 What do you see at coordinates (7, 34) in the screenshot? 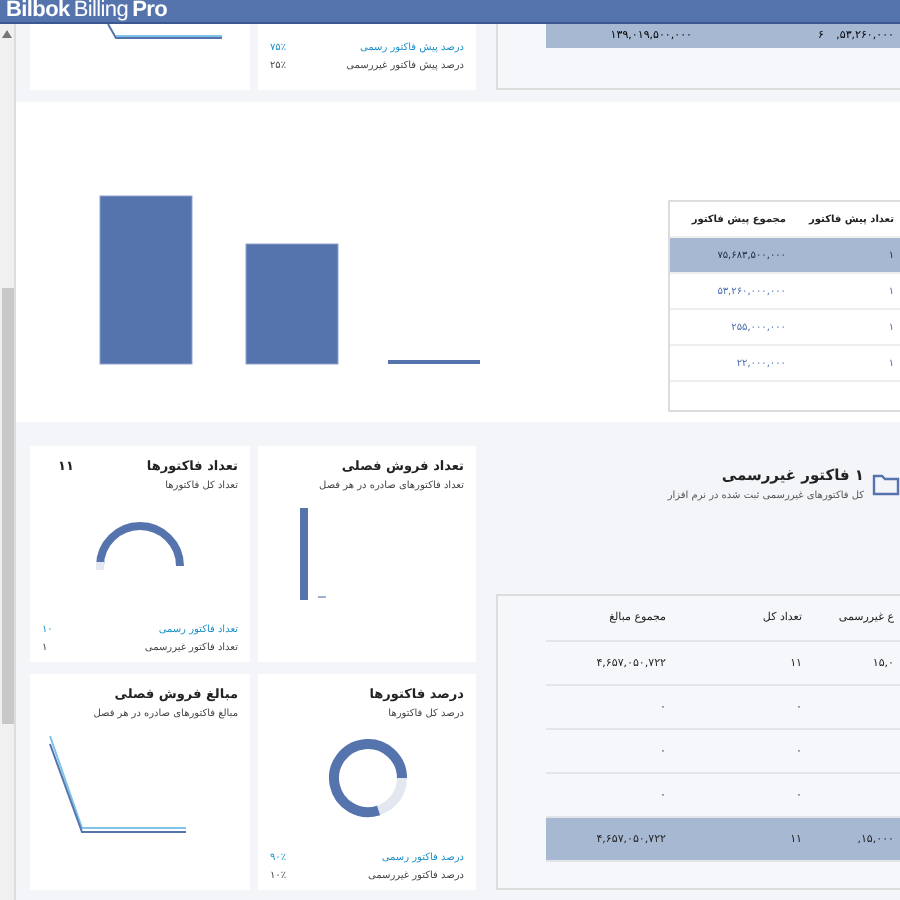
I see `scroll-up-icon` at bounding box center [7, 34].